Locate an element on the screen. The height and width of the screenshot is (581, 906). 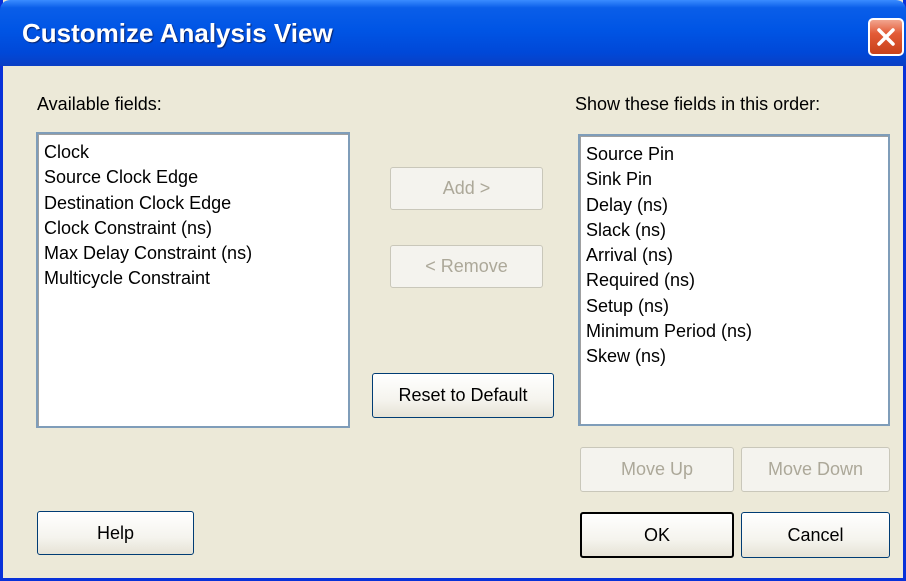
help-button: Help is located at coordinates (115, 533).